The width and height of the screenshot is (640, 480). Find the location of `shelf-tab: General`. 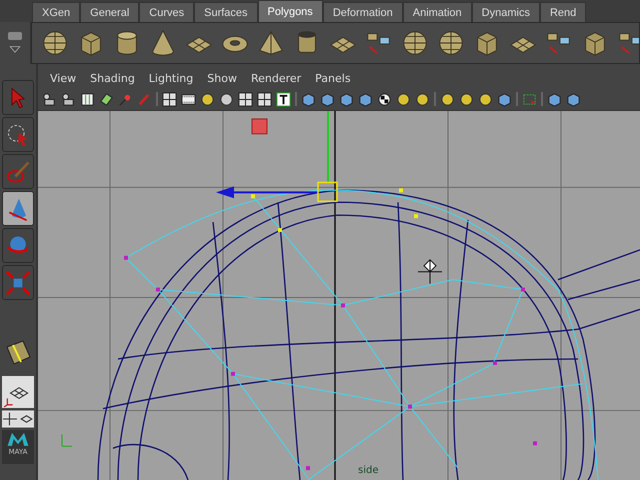

shelf-tab: General is located at coordinates (110, 12).